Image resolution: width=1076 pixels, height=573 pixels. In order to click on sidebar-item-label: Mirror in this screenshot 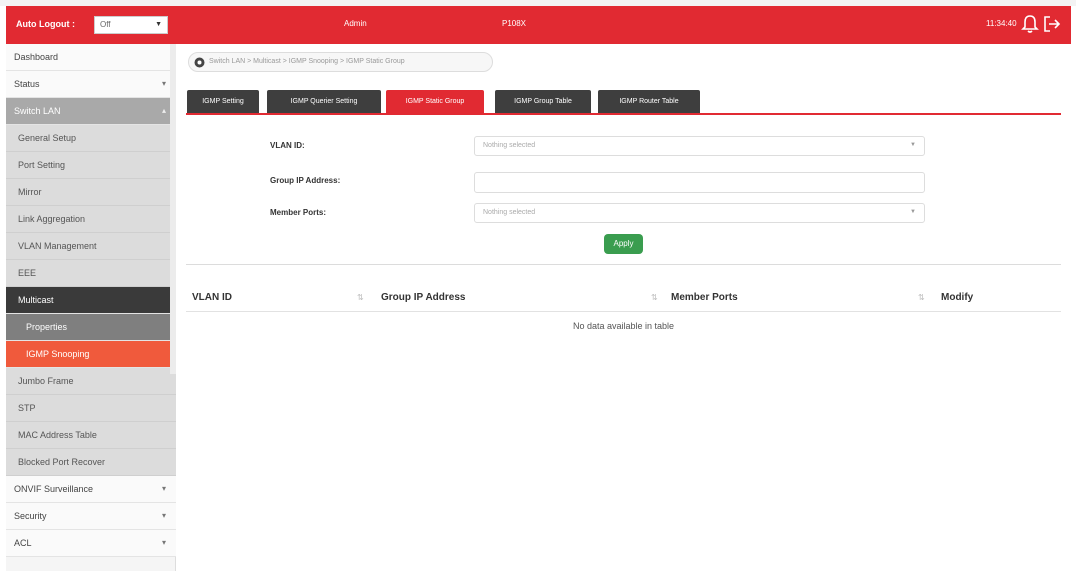, I will do `click(30, 192)`.